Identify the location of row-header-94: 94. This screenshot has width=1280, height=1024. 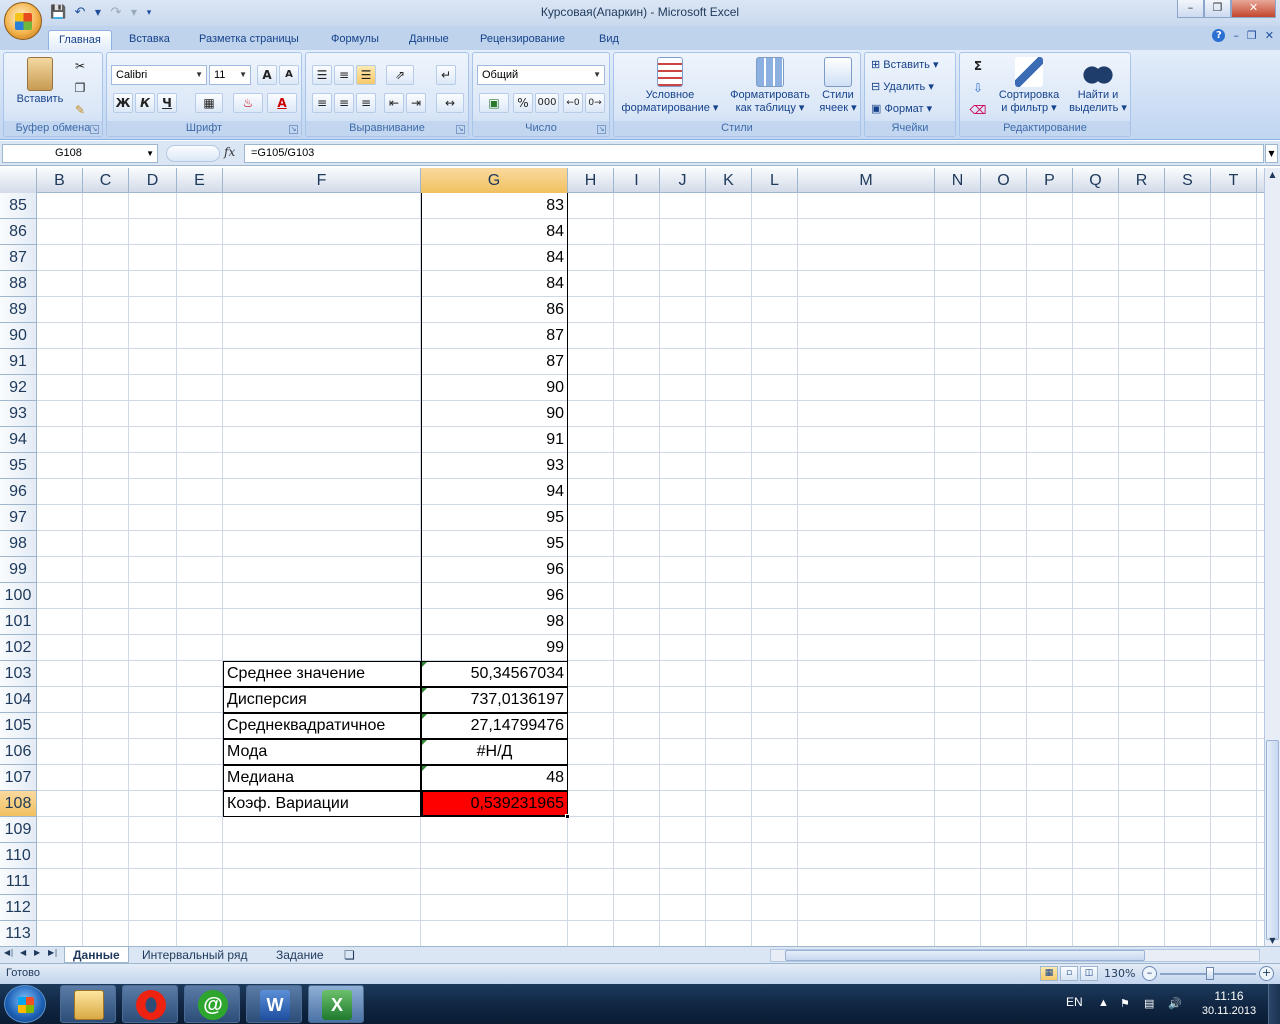
(18, 440).